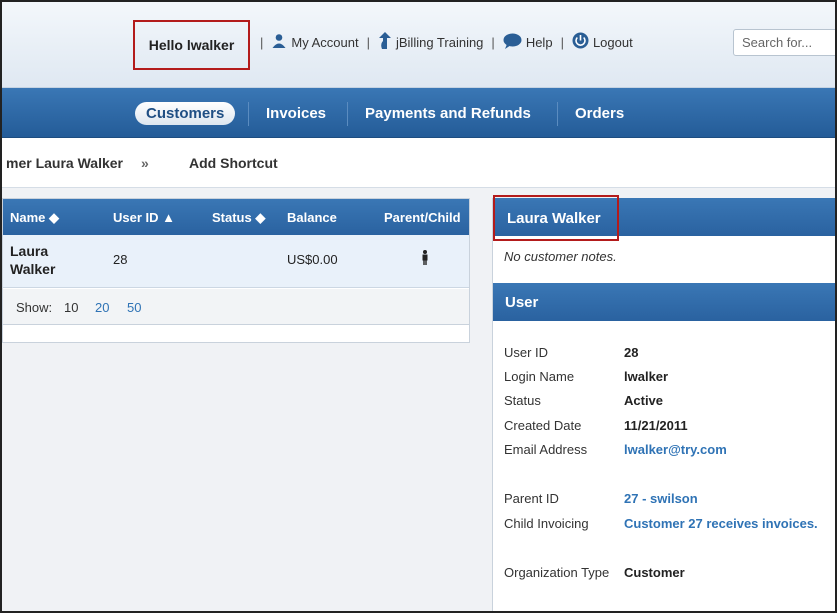 This screenshot has width=837, height=613. I want to click on field-value-status: Active, so click(644, 400).